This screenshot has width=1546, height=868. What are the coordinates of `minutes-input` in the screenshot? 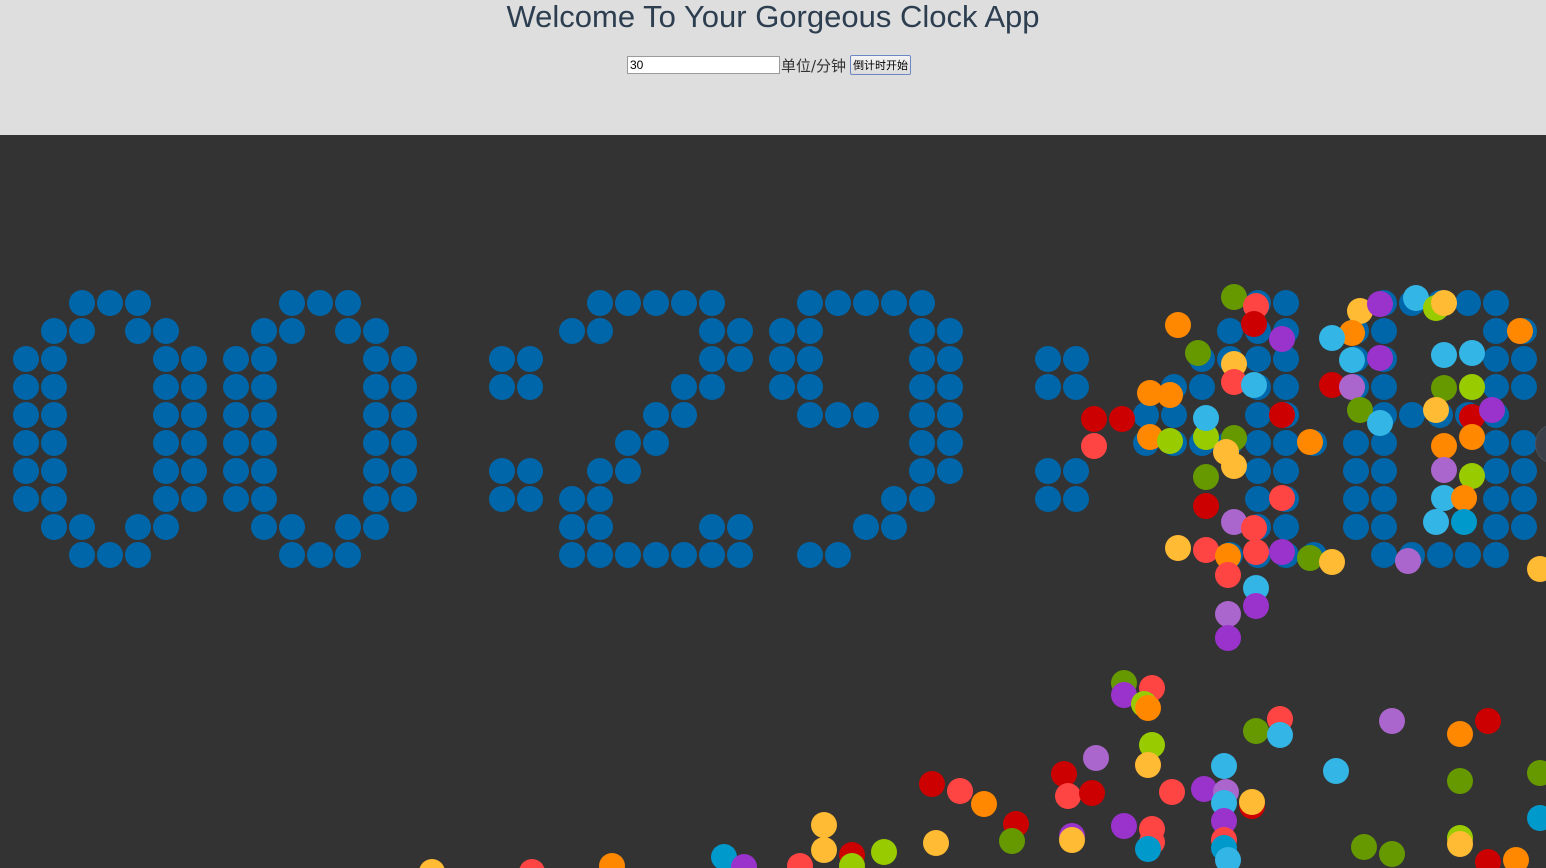 It's located at (703, 65).